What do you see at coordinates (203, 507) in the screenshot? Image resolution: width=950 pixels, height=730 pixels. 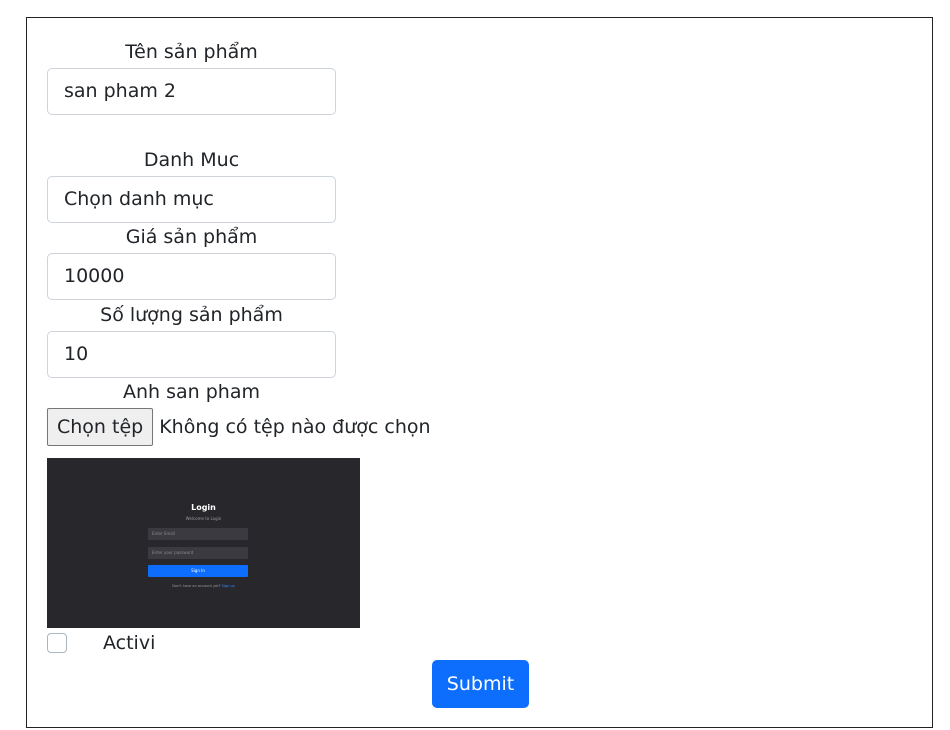 I see `preview-title: Login` at bounding box center [203, 507].